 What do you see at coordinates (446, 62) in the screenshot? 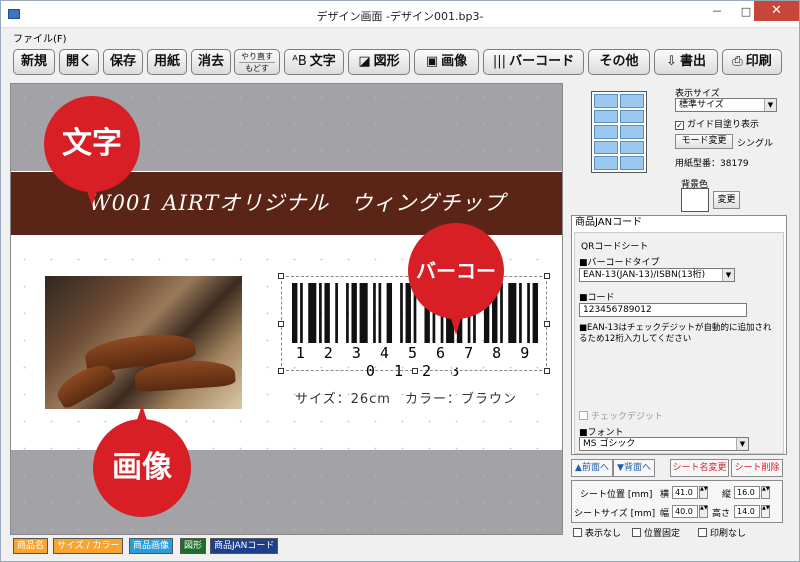
I see `image-button: ▣ 画像` at bounding box center [446, 62].